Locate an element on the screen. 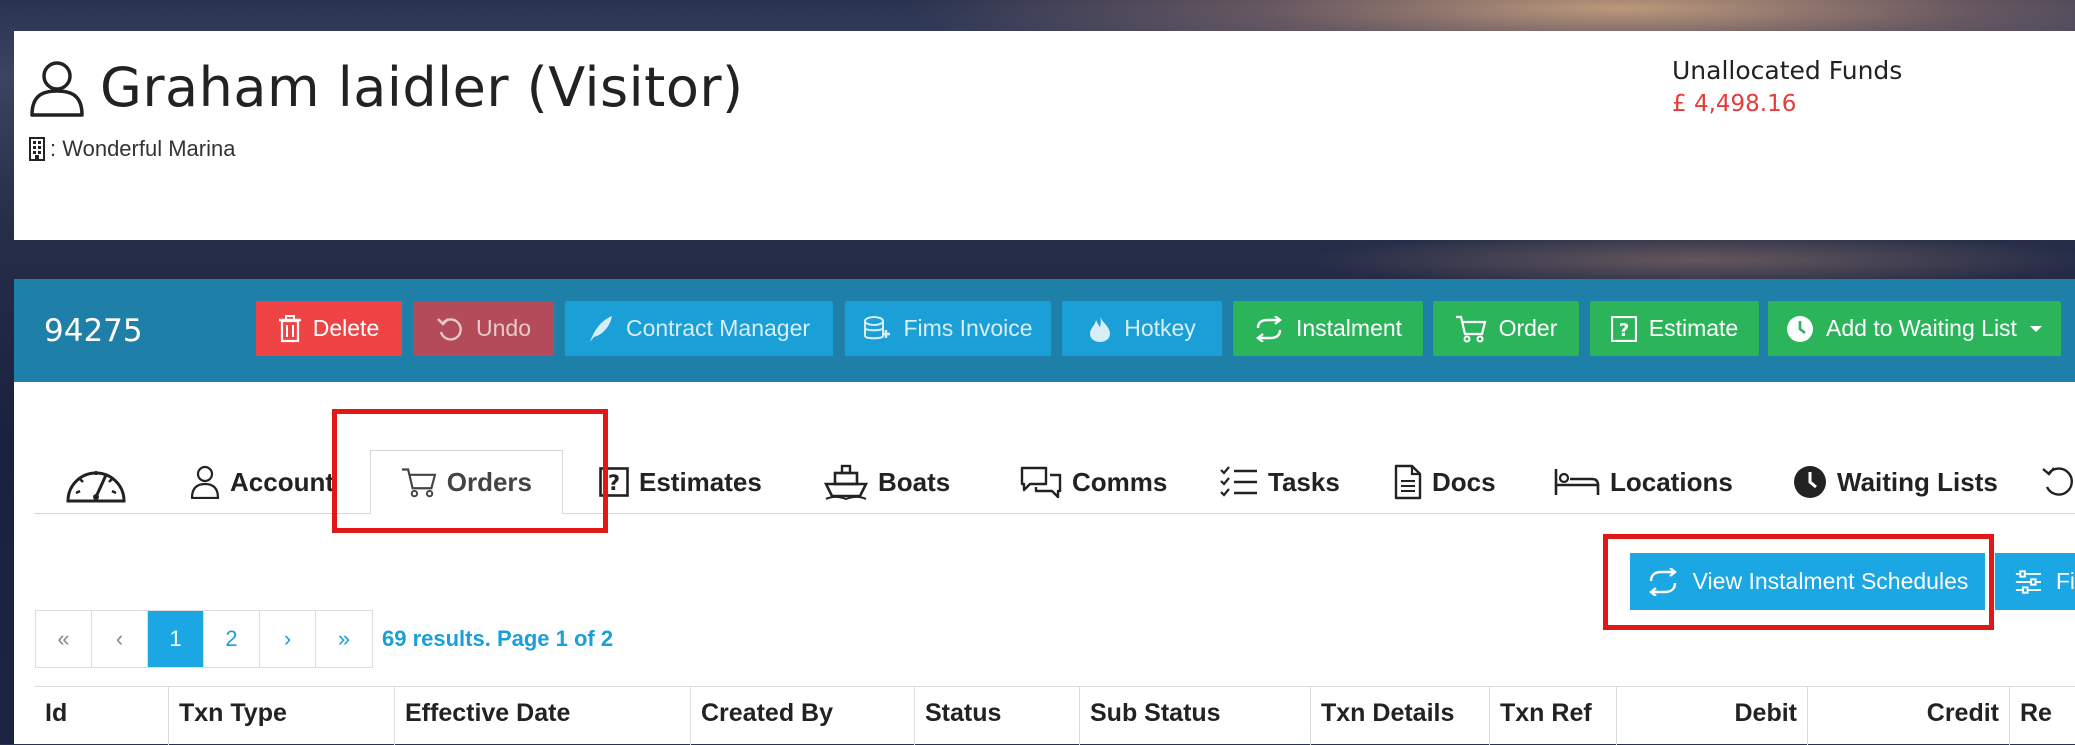 The image size is (2075, 745). page-1: 1 is located at coordinates (176, 639).